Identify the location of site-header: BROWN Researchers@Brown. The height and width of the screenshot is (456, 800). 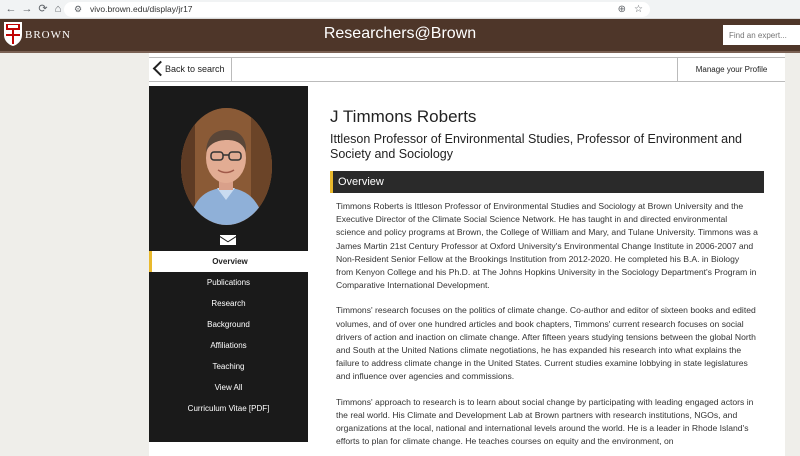
(400, 35).